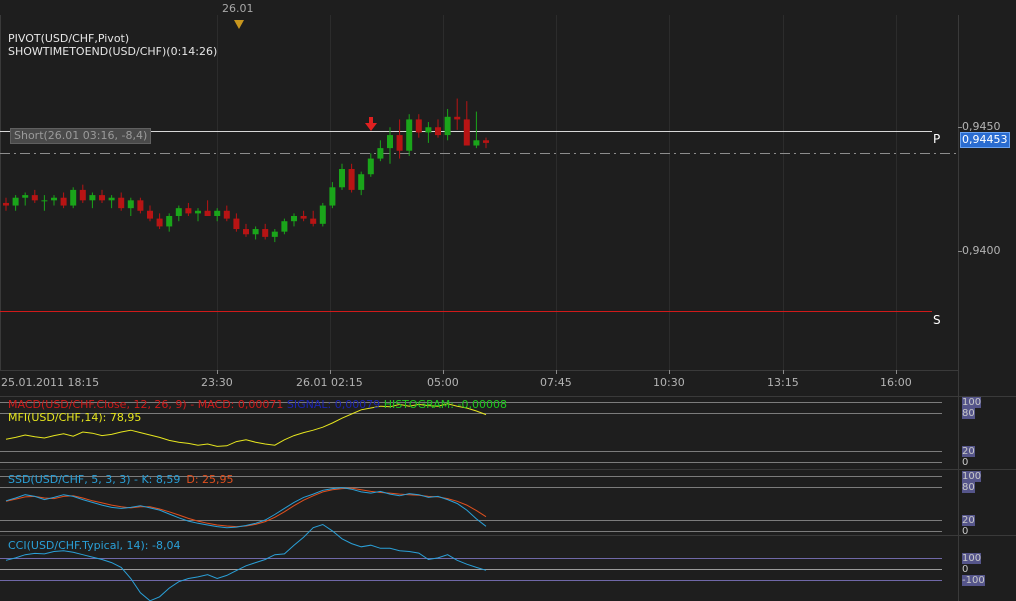 The height and width of the screenshot is (601, 1016). What do you see at coordinates (981, 250) in the screenshot?
I see `price-tick-label: 0,9400` at bounding box center [981, 250].